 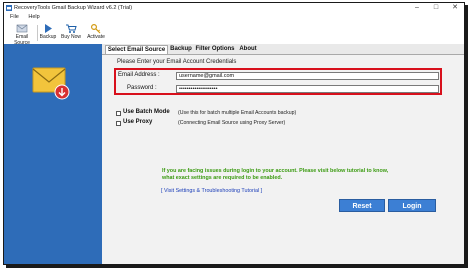 I want to click on maximize-button: □, so click(x=436, y=8).